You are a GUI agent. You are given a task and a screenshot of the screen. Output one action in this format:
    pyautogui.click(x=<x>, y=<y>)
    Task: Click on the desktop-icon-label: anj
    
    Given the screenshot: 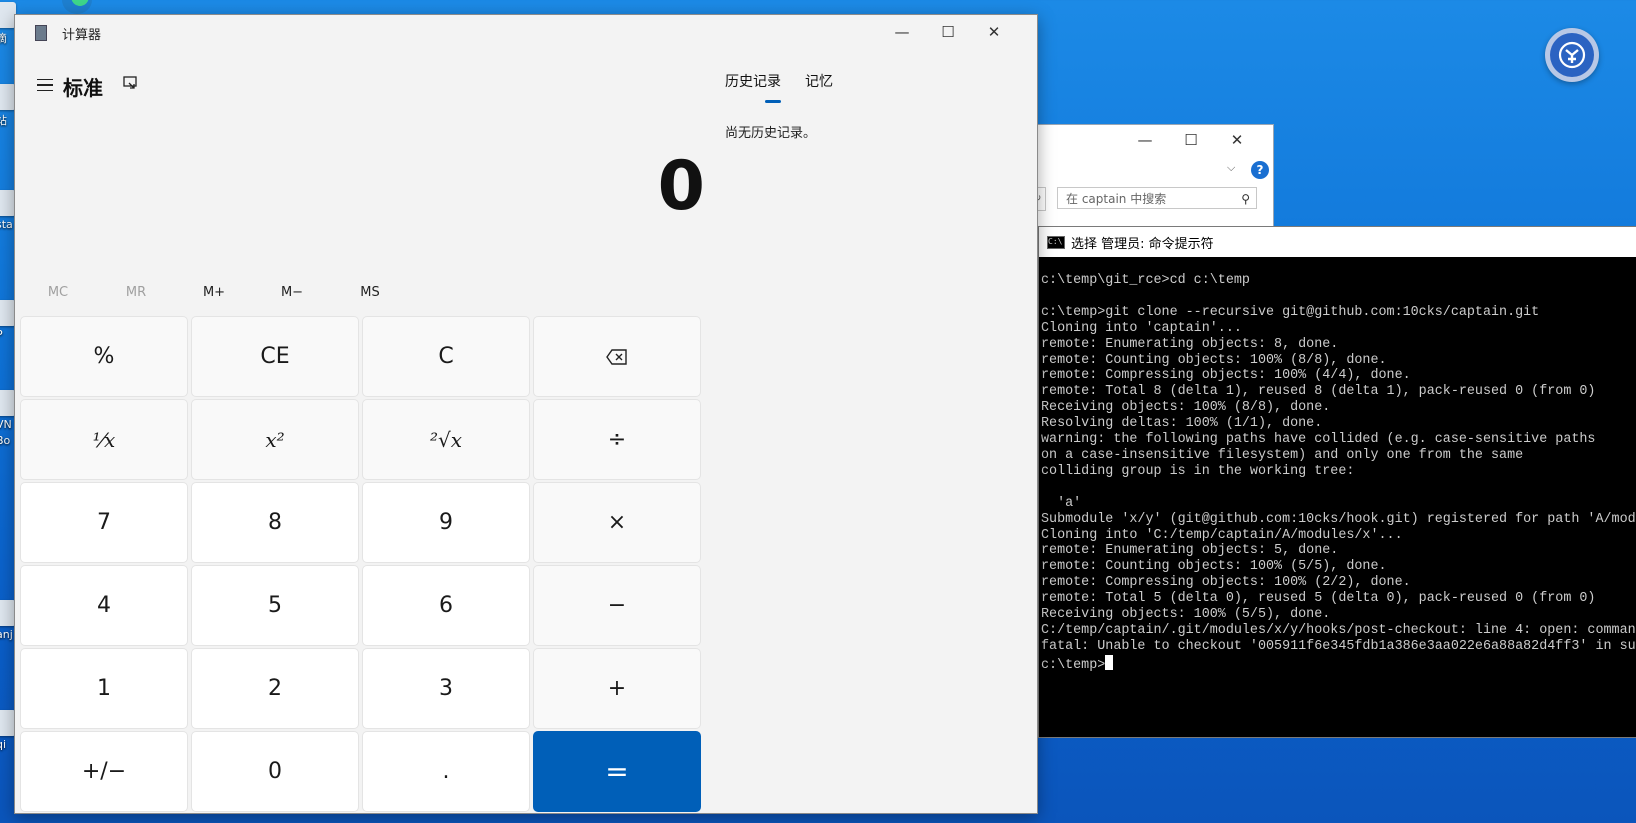 What is the action you would take?
    pyautogui.click(x=6, y=634)
    